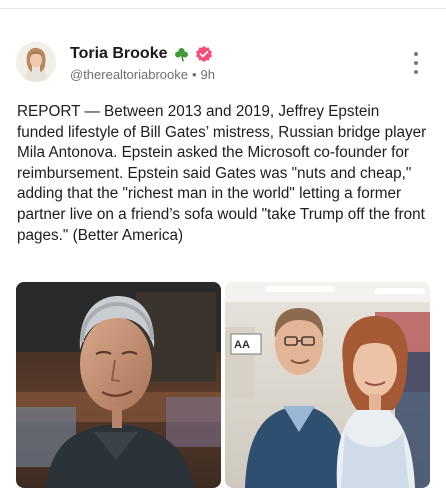 This screenshot has height=500, width=446. I want to click on verified-icon, so click(203, 54).